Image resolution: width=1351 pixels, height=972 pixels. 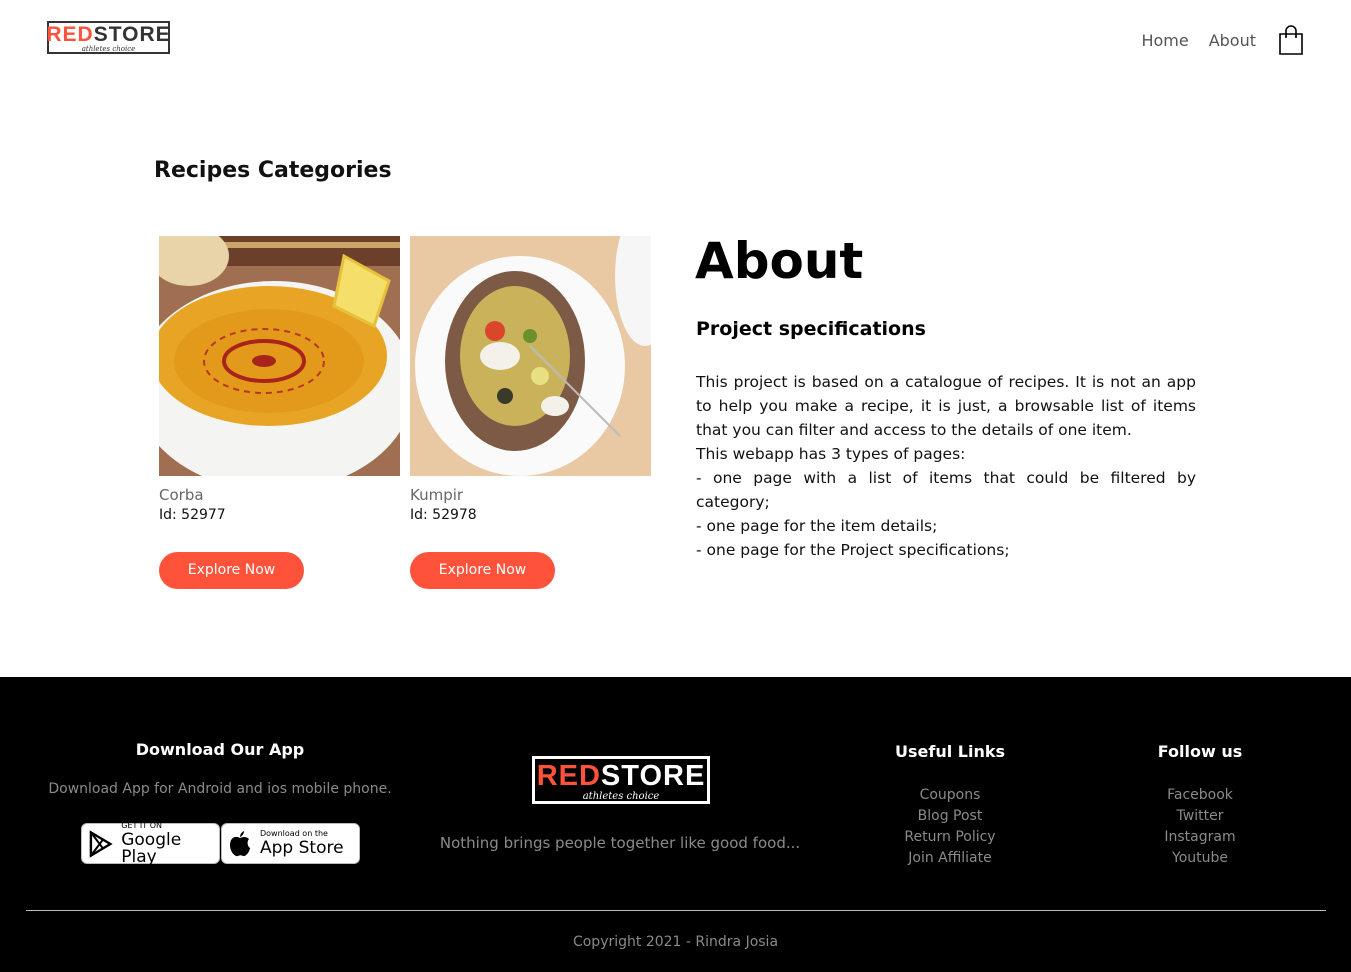 I want to click on footer-link-youtube: Youtube, so click(x=1200, y=858).